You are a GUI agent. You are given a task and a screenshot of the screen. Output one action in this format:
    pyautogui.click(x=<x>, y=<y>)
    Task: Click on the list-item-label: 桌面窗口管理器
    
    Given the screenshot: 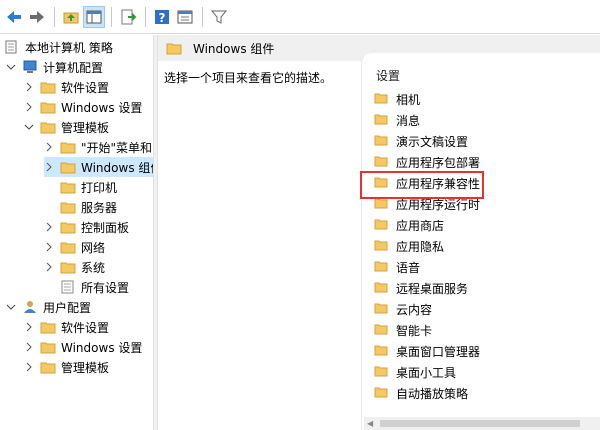 What is the action you would take?
    pyautogui.click(x=438, y=351)
    